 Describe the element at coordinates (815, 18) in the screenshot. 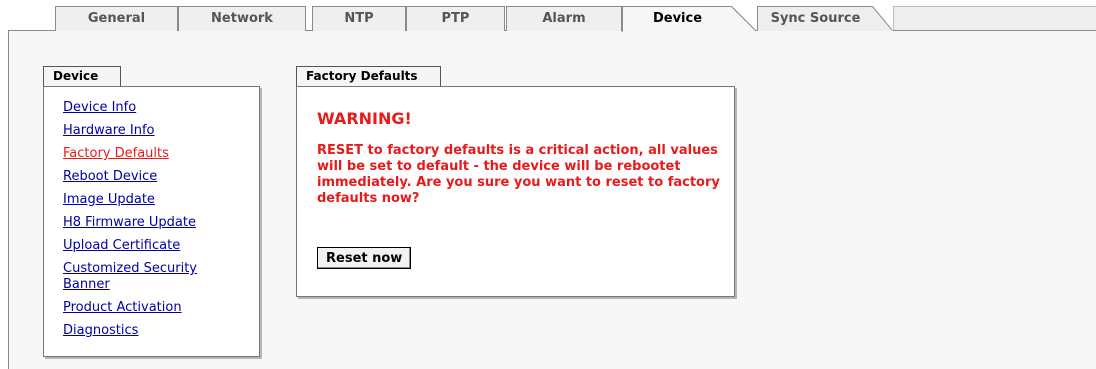

I see `tab-sync-source: Sync Source` at that location.